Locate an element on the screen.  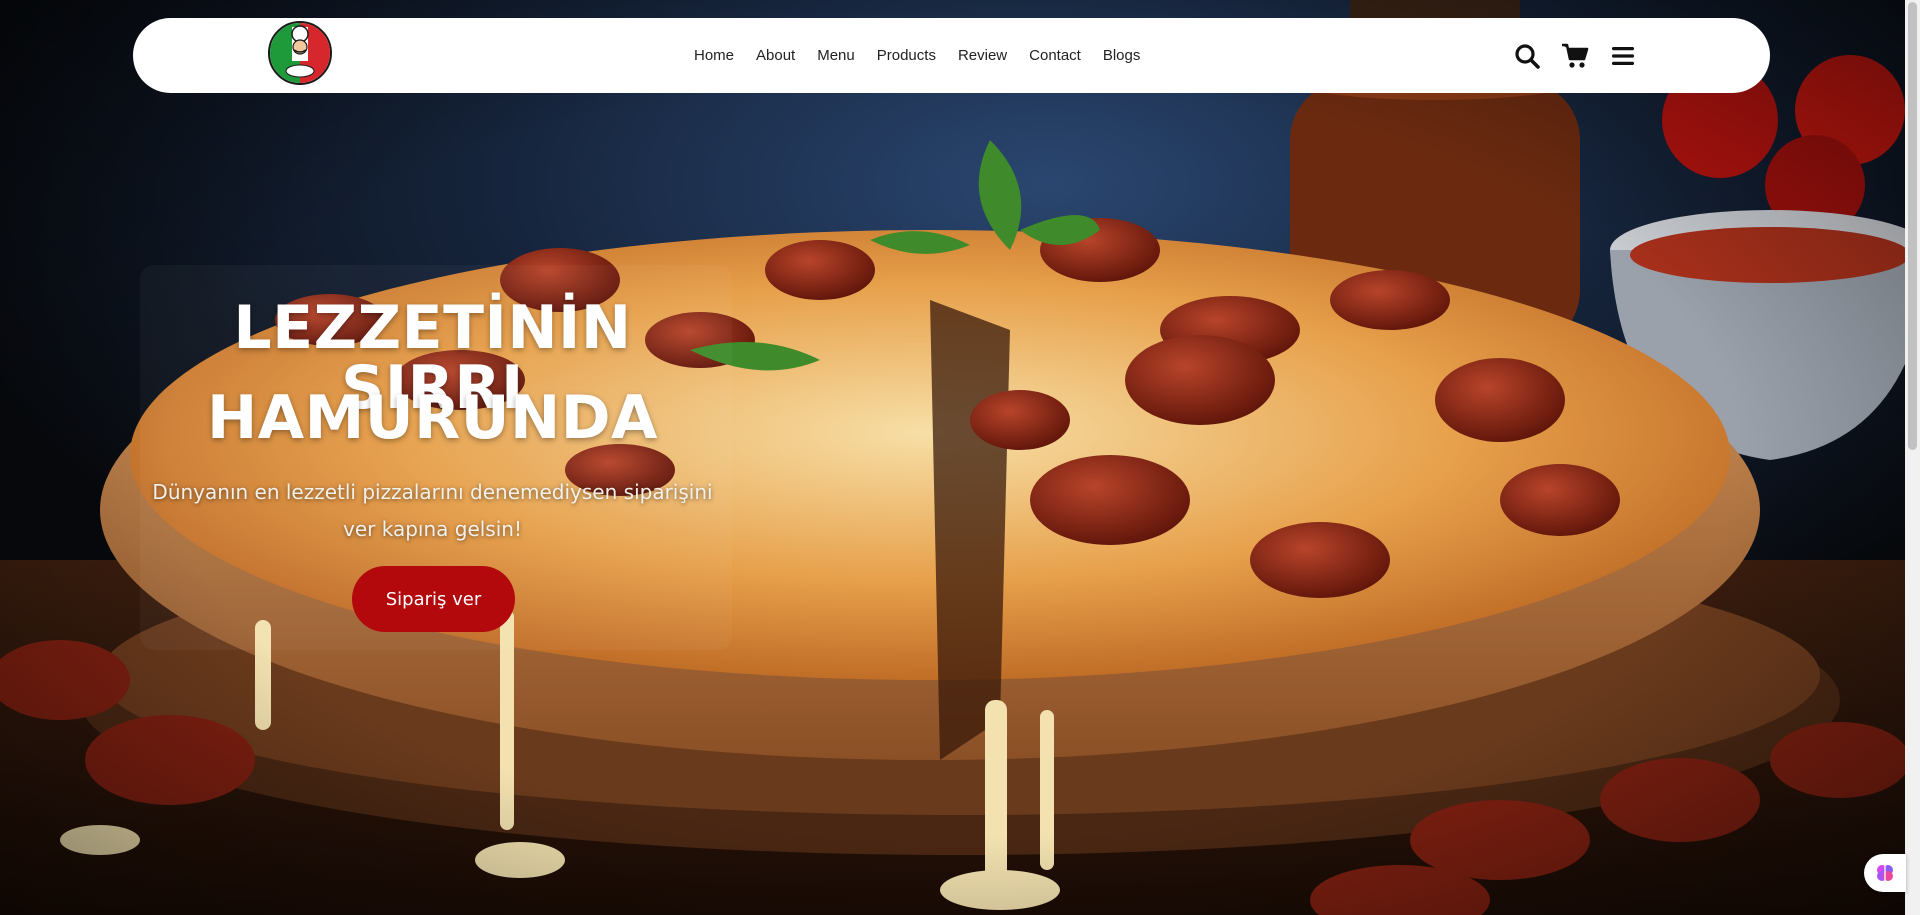
order-button: Sipariş ver is located at coordinates (433, 599).